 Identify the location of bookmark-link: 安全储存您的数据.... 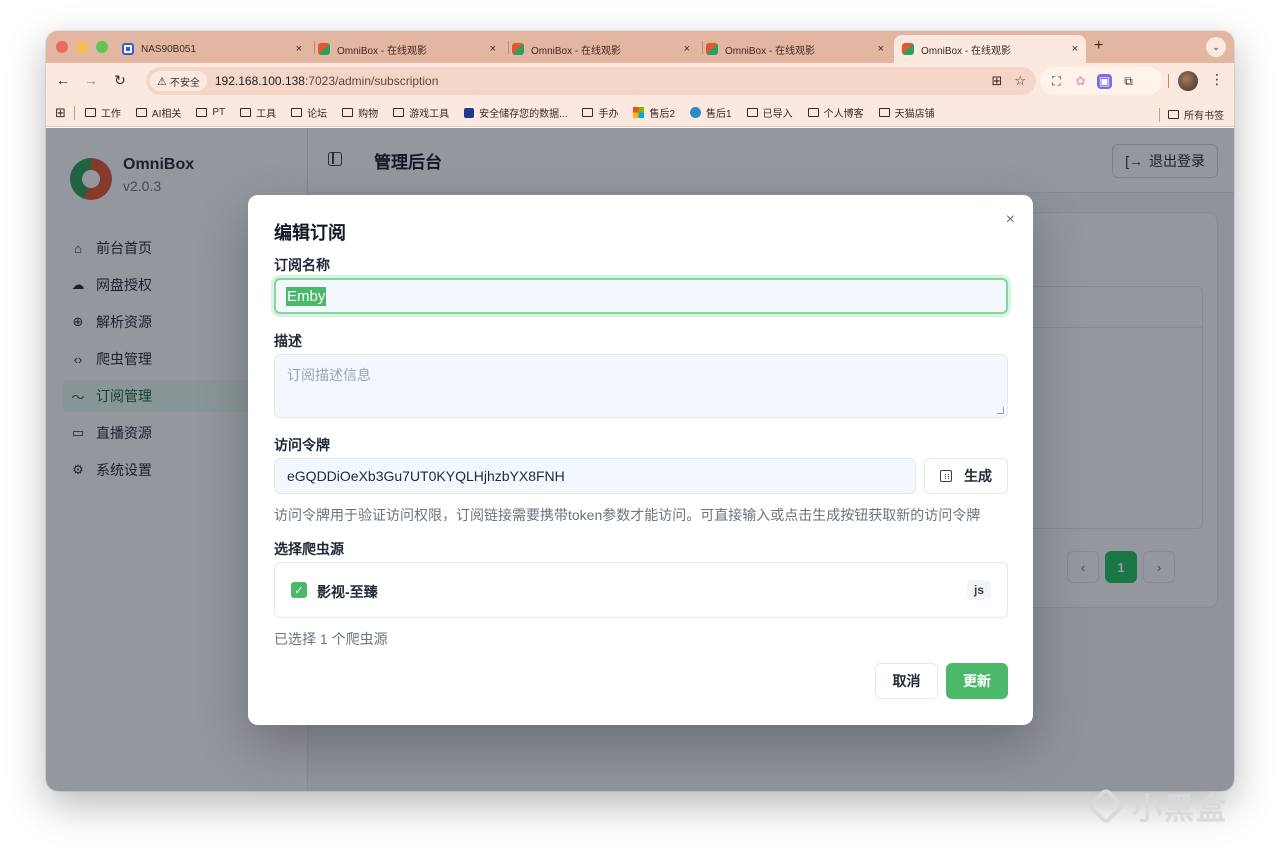
(515, 112).